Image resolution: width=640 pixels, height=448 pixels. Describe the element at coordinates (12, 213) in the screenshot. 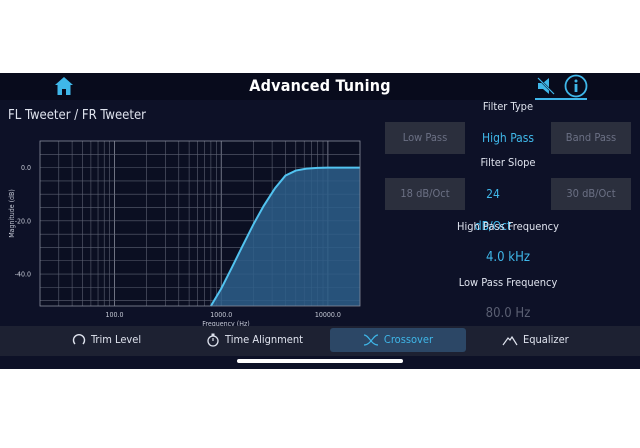

I see `y-axis-label: Magnitude (dB)` at that location.